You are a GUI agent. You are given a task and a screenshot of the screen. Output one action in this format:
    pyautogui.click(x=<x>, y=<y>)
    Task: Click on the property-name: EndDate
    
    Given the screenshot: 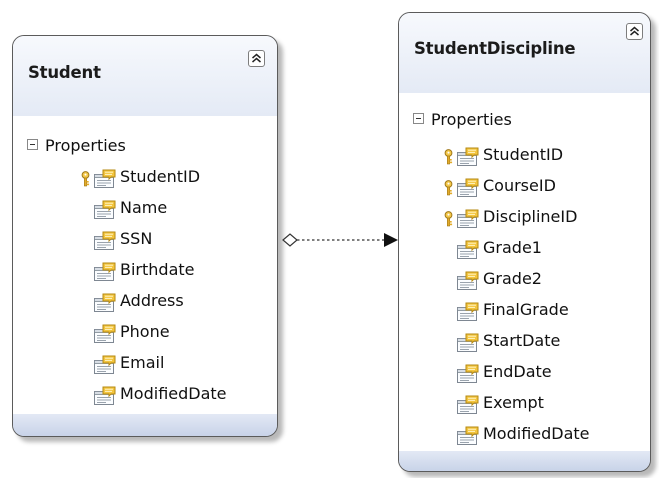 What is the action you would take?
    pyautogui.click(x=517, y=371)
    